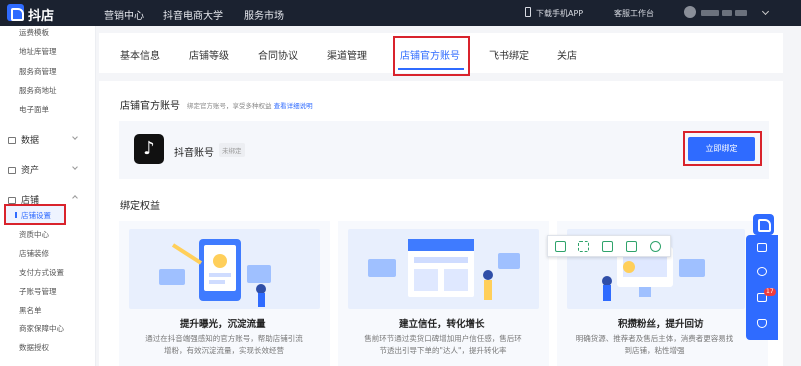  Describe the element at coordinates (149, 149) in the screenshot. I see `tiktok-logo-icon: ♪` at that location.